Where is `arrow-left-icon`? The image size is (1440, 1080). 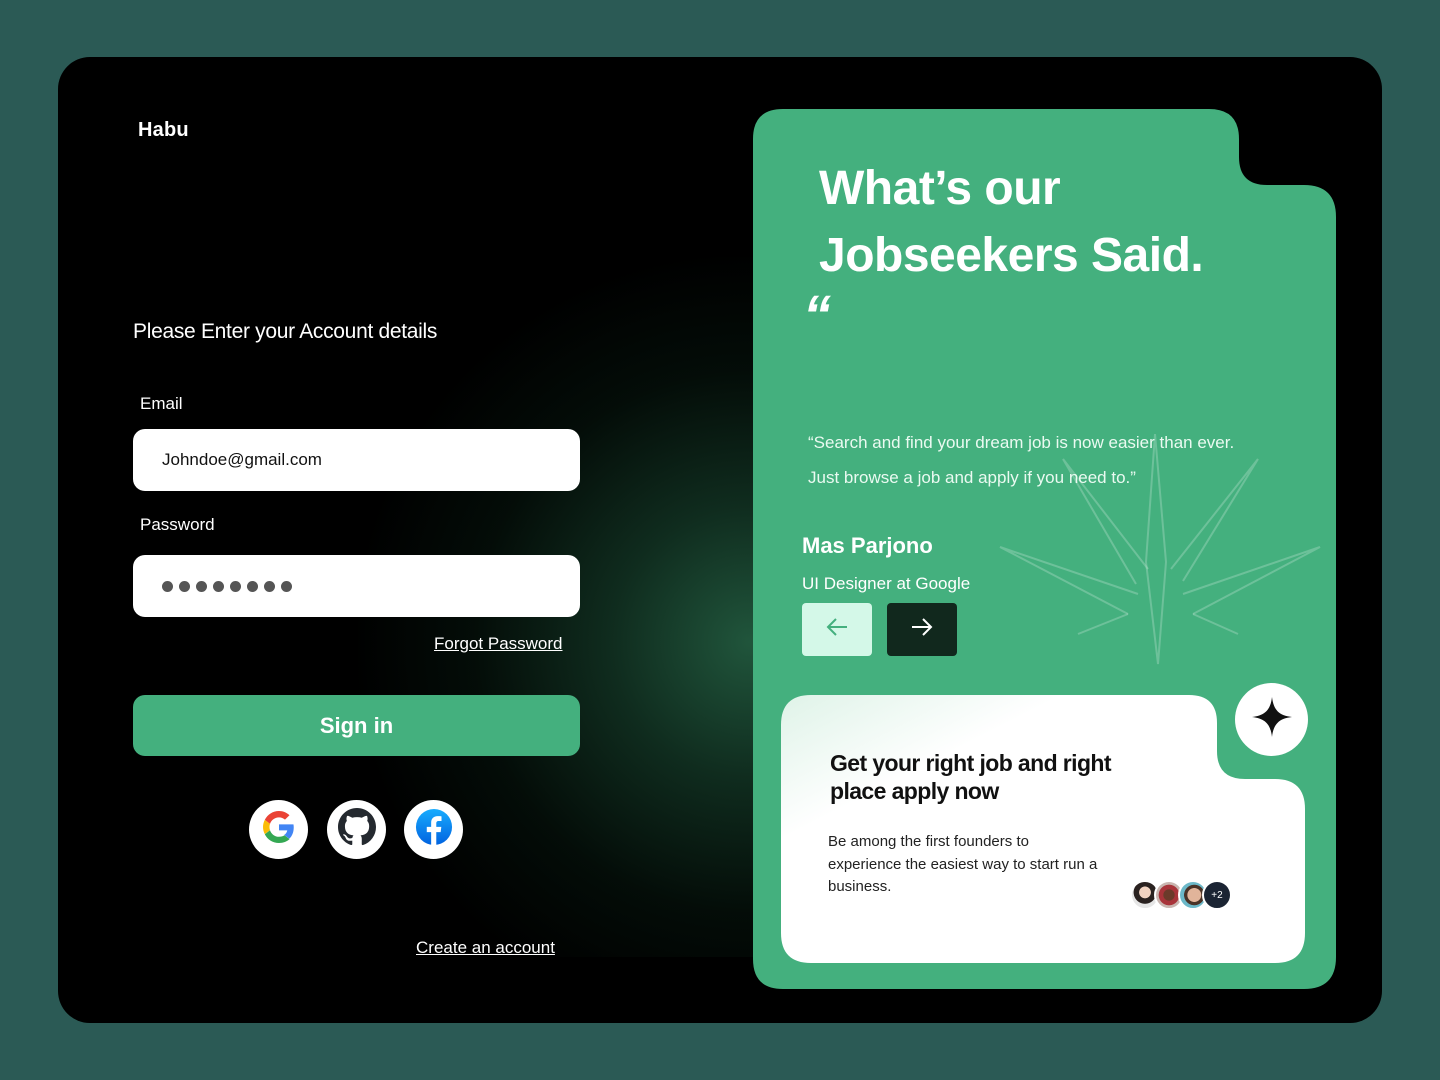
arrow-left-icon is located at coordinates (837, 629).